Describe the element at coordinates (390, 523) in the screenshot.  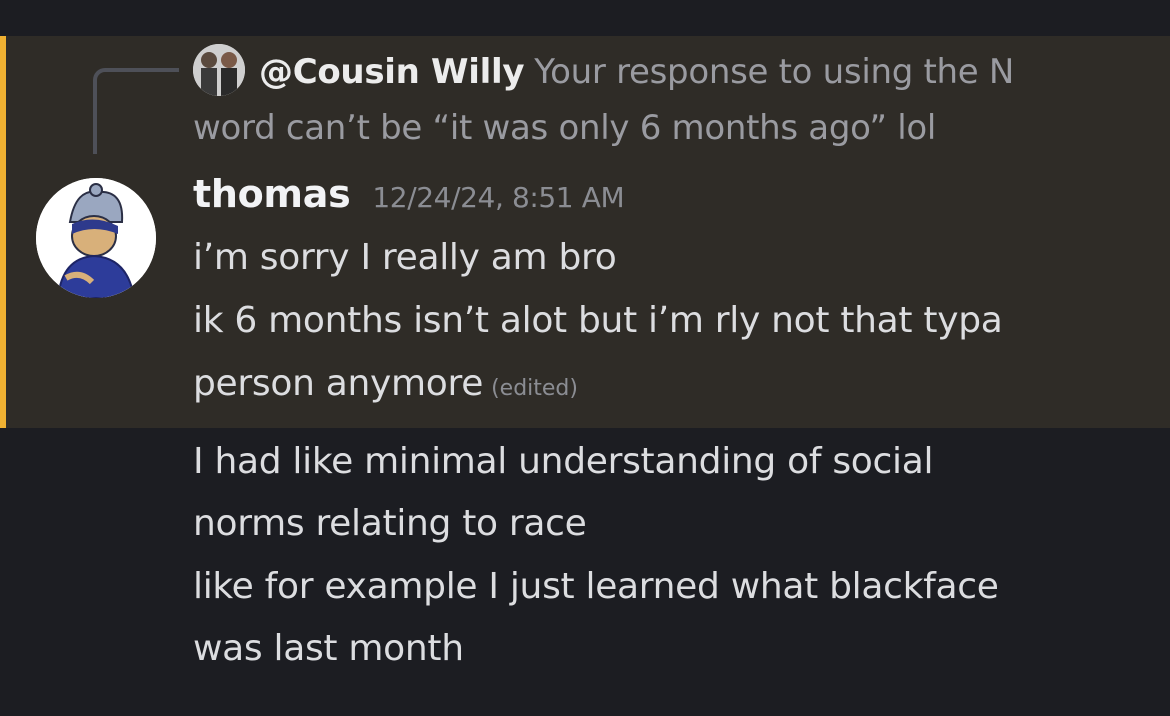
I see `followup-message-line: norms relating to race` at that location.